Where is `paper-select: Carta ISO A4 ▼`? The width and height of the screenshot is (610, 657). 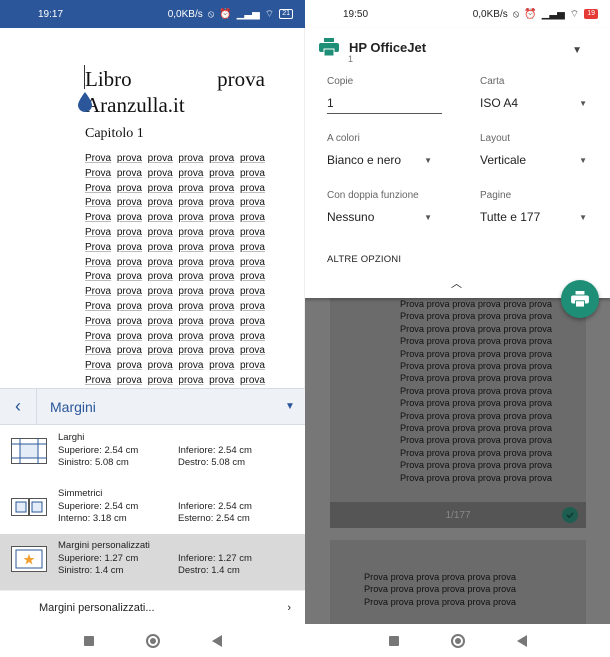 paper-select: Carta ISO A4 ▼ is located at coordinates (533, 93).